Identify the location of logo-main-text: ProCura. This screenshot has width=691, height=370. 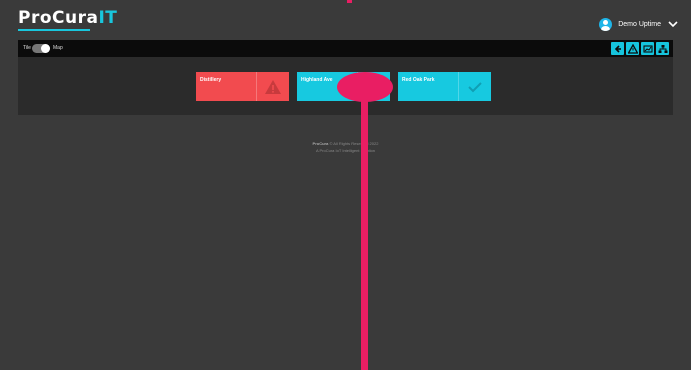
(58, 18).